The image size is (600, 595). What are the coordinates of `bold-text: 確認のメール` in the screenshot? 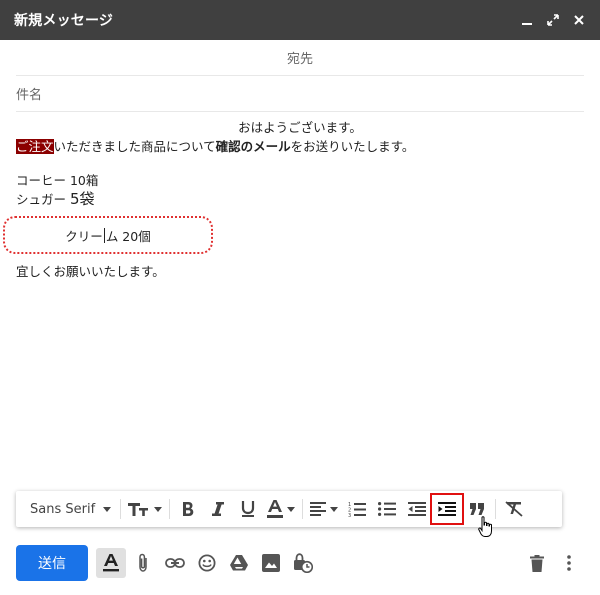 It's located at (253, 146).